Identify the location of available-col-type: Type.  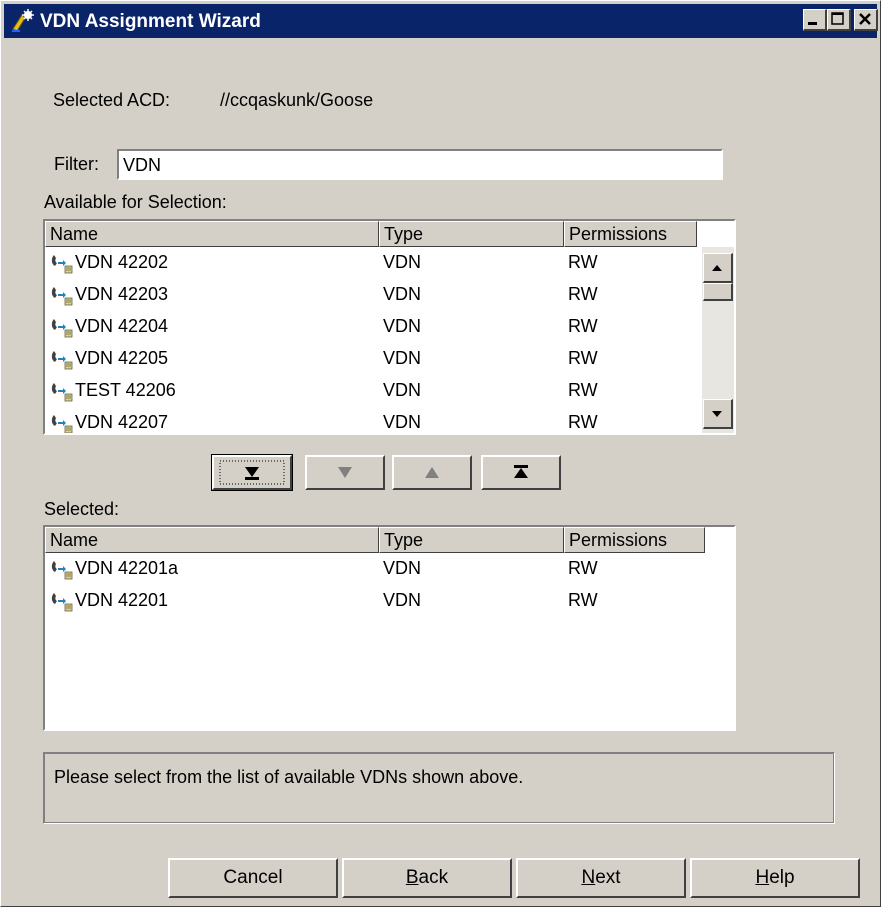
(471, 234).